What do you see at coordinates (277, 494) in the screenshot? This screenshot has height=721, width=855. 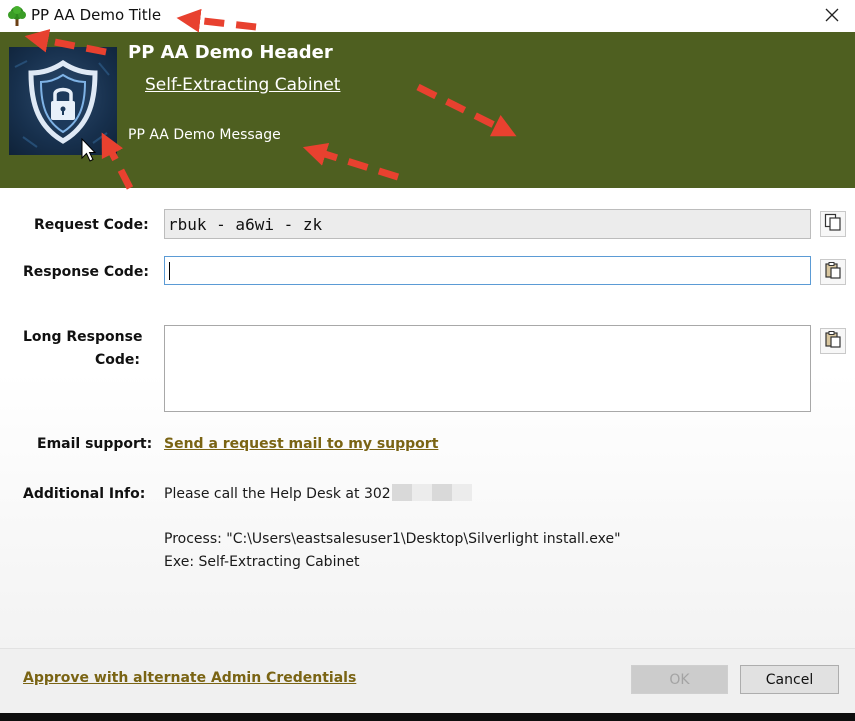 I see `help-desk-text: Please call the Help Desk at 302` at bounding box center [277, 494].